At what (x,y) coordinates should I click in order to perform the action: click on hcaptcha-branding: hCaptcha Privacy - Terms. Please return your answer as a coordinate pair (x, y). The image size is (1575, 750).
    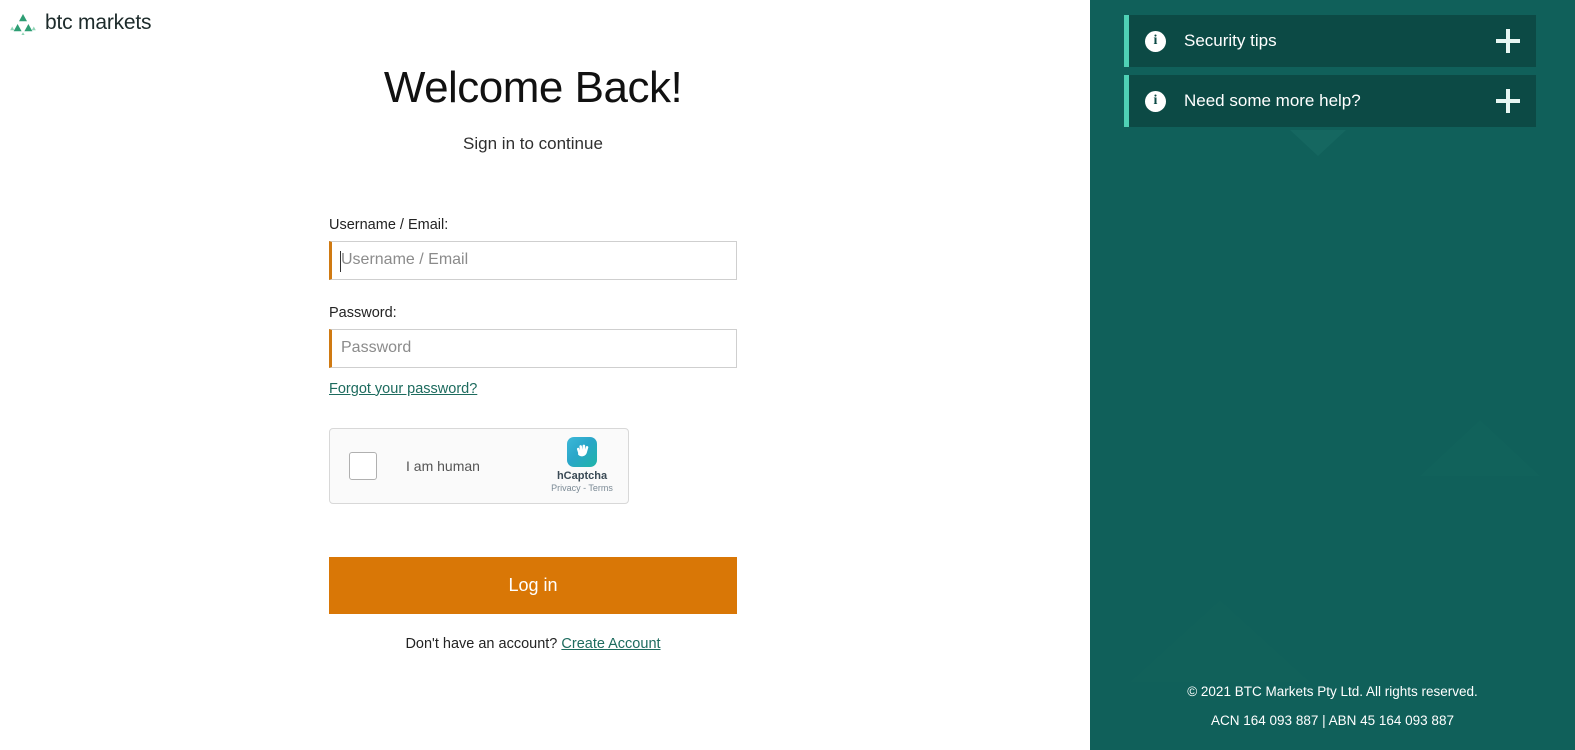
    Looking at the image, I should click on (582, 465).